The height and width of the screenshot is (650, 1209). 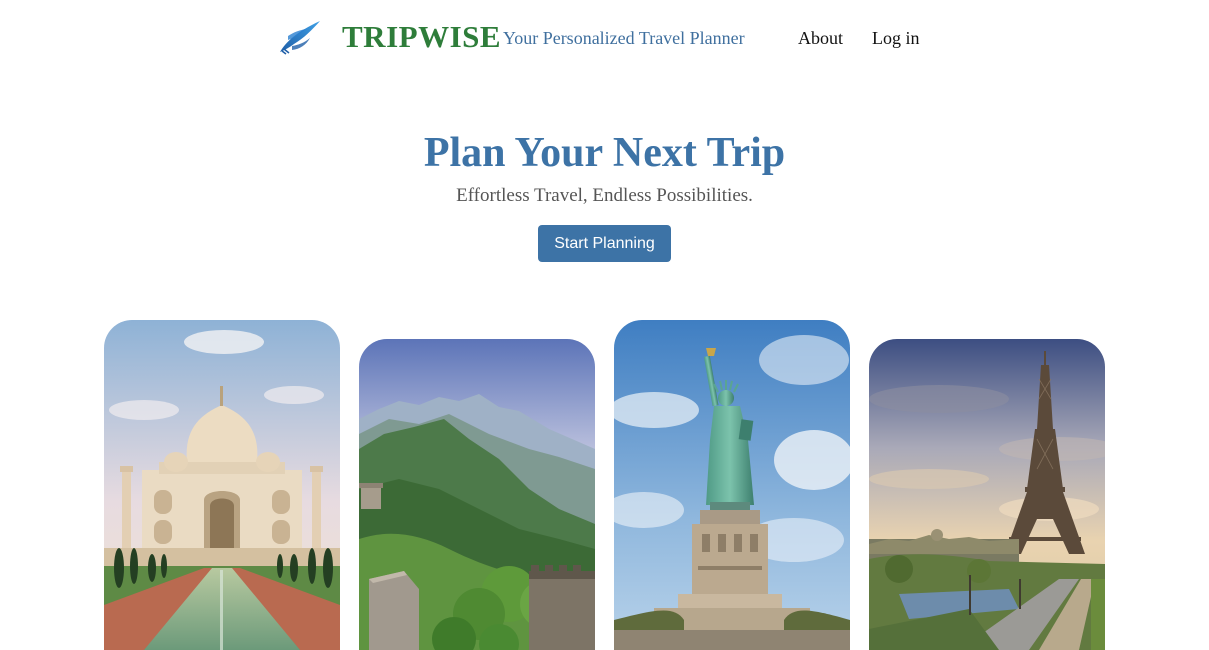 I want to click on start-planning-button: Start Planning, so click(x=604, y=243).